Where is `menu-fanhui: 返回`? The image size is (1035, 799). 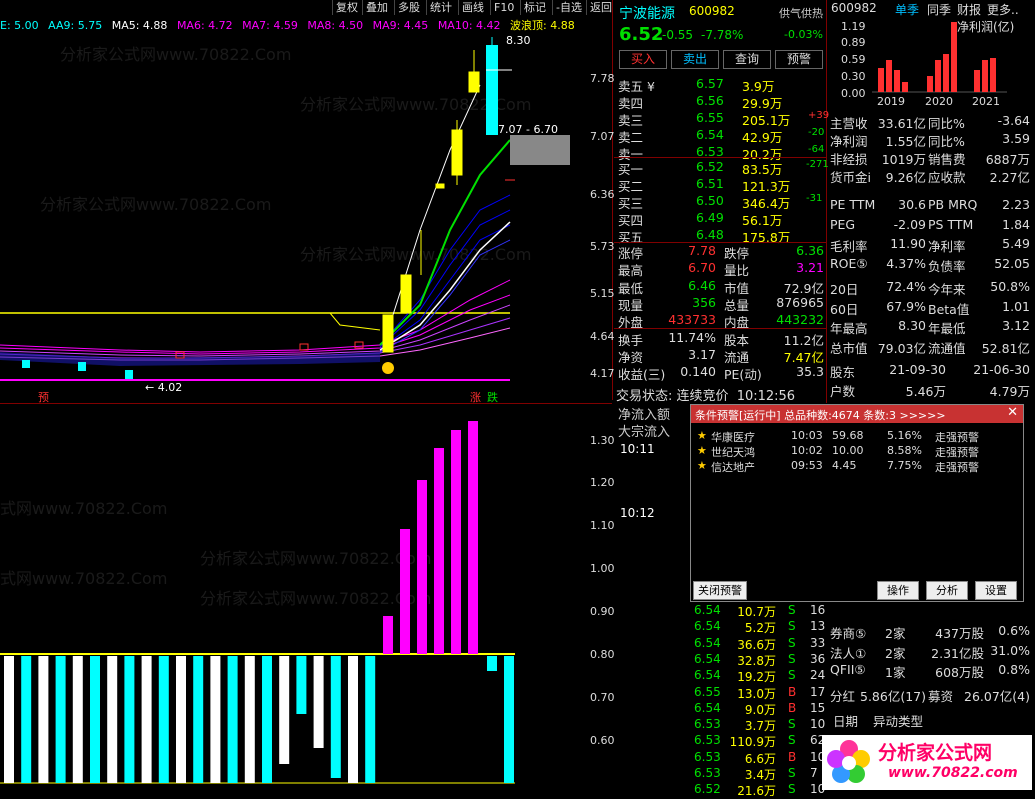
menu-fanhui: 返回 is located at coordinates (600, 7).